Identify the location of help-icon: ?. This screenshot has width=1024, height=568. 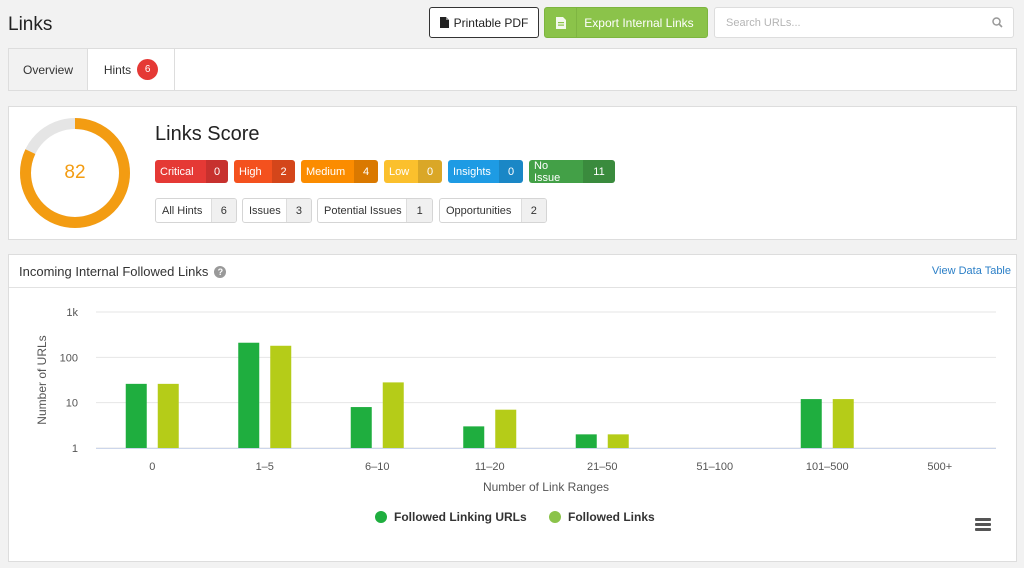
(220, 271).